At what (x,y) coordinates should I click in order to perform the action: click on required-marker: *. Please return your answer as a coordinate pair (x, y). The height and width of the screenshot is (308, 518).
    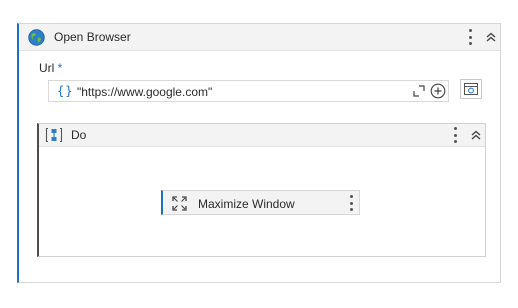
    Looking at the image, I should click on (60, 68).